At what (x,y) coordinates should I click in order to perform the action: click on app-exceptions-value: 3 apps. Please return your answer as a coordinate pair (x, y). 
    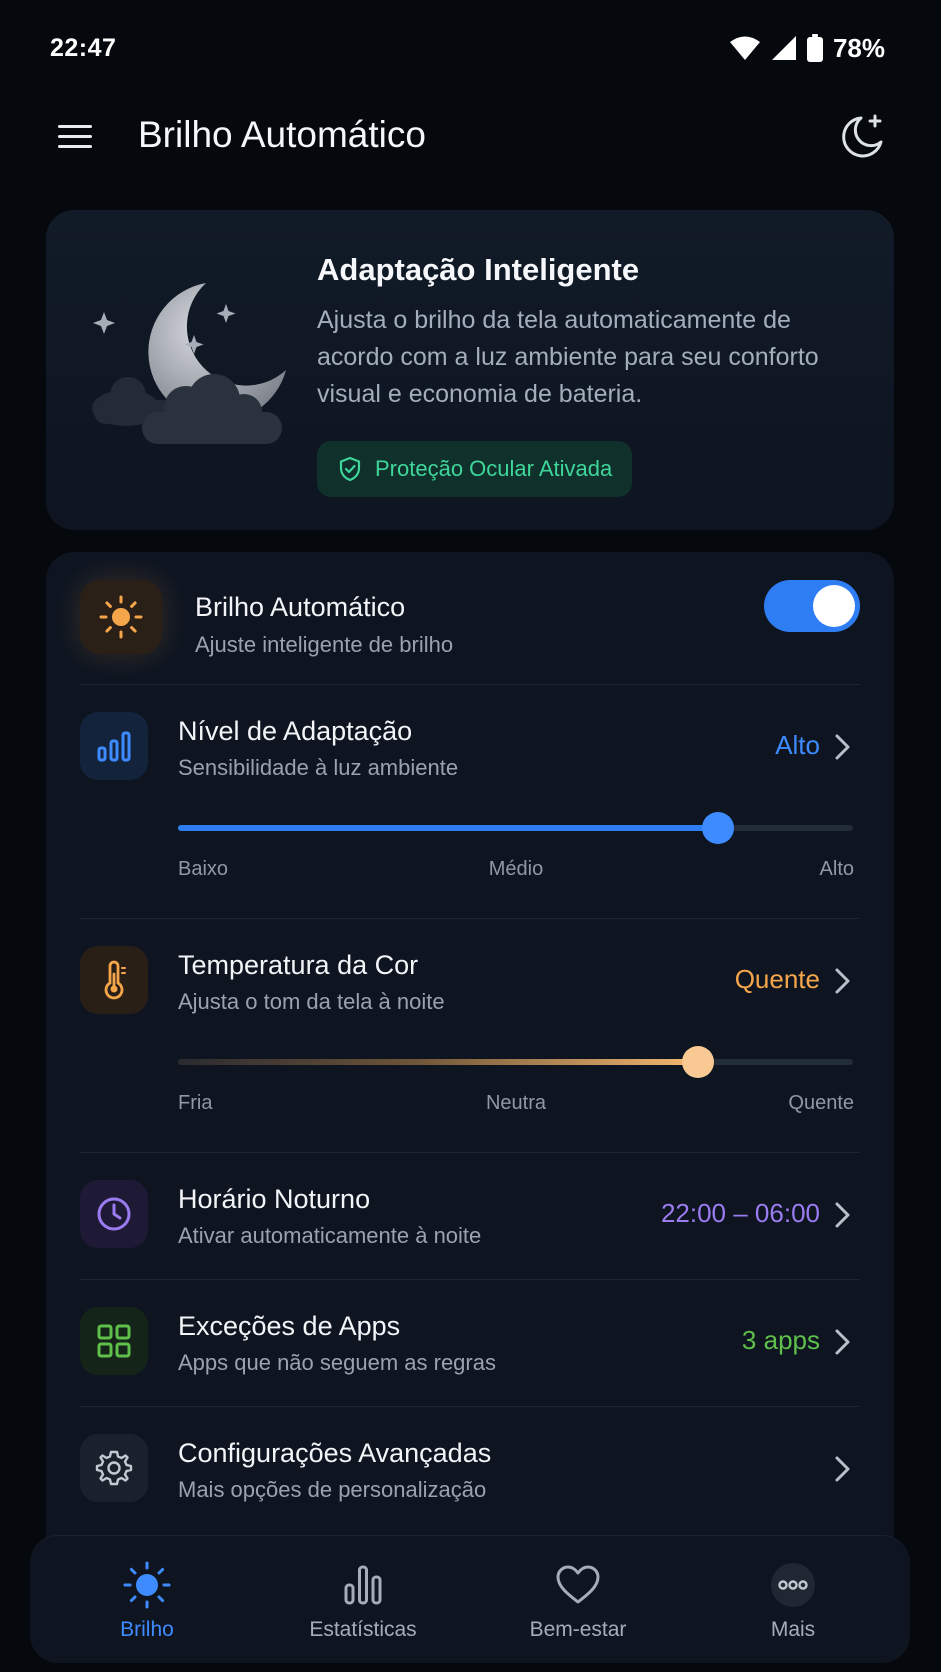
    Looking at the image, I should click on (780, 1340).